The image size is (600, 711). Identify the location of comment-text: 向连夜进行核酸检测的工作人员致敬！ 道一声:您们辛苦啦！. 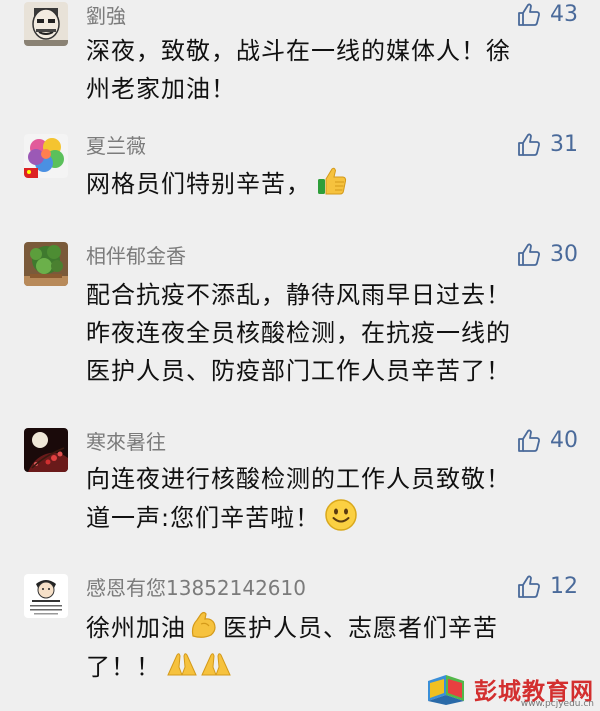
(331, 498).